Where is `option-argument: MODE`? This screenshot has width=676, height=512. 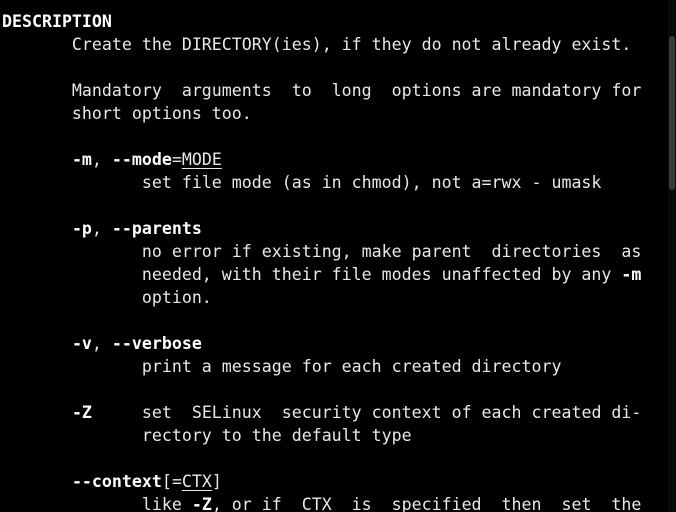
option-argument: MODE is located at coordinates (201, 159).